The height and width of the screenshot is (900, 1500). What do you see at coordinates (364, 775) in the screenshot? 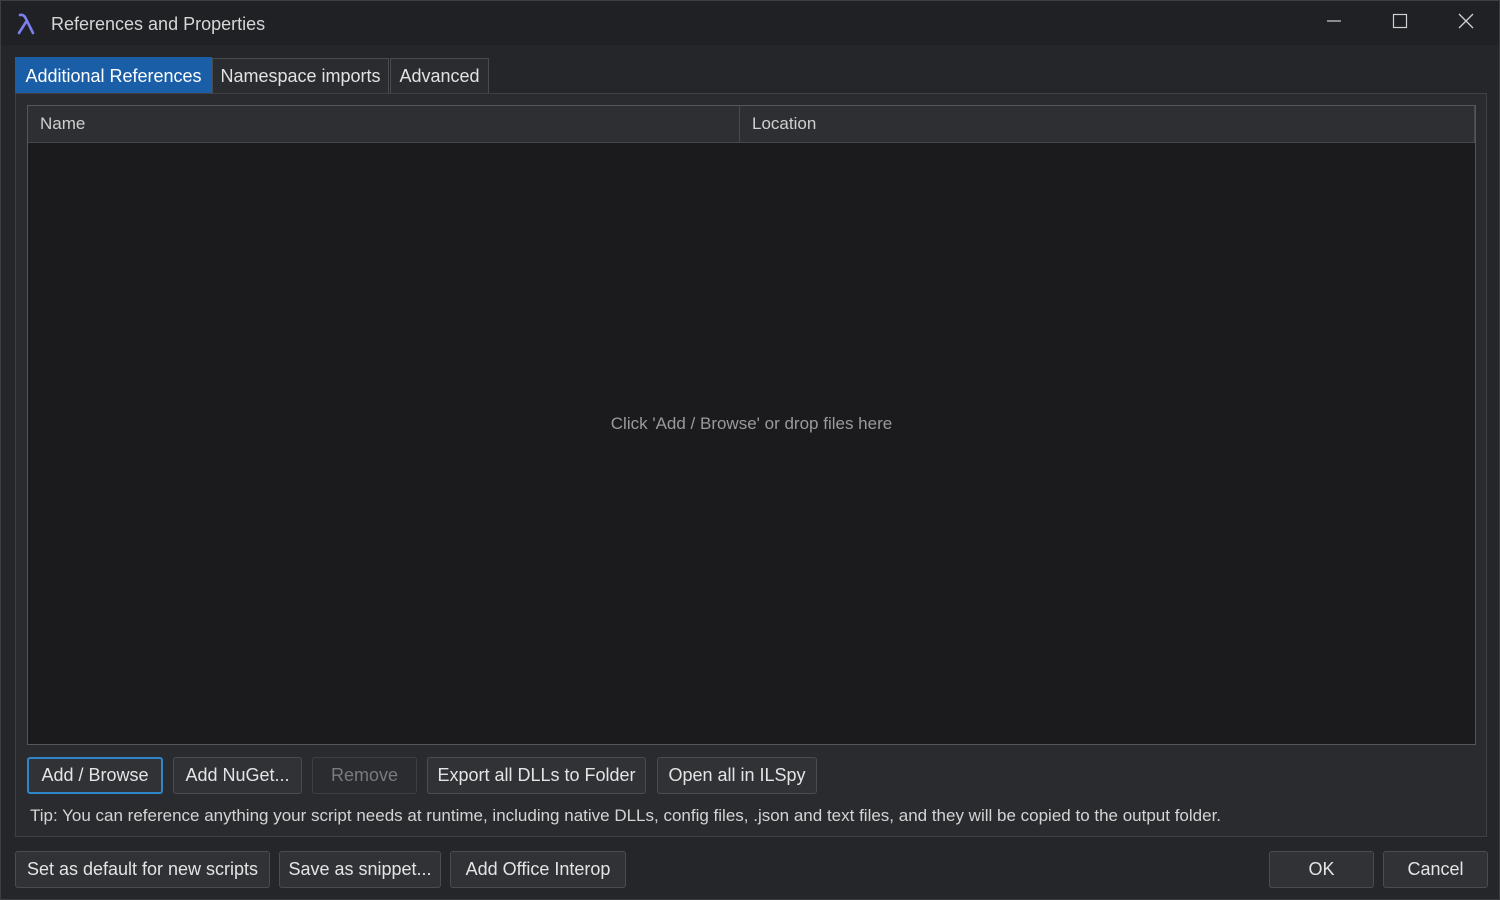
I see `remove-button: Remove` at bounding box center [364, 775].